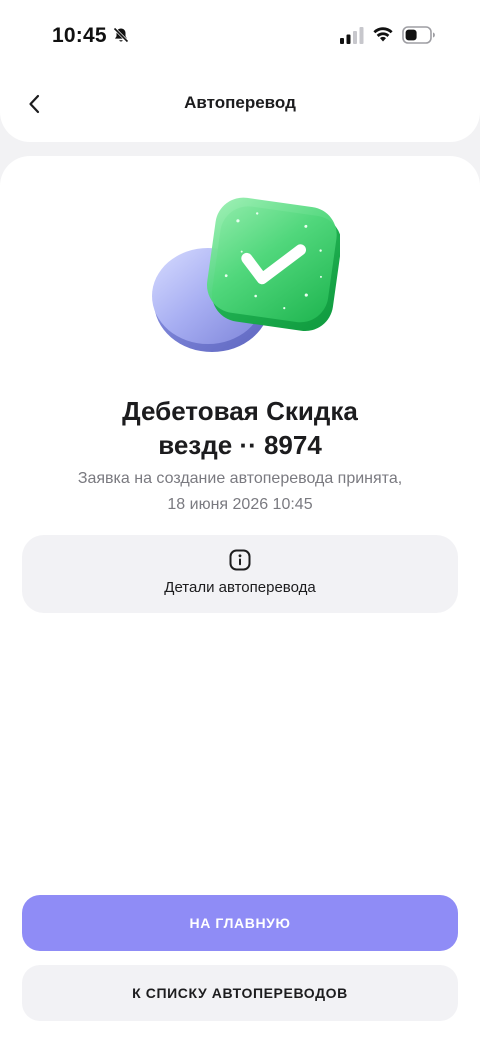 The height and width of the screenshot is (1043, 480). What do you see at coordinates (418, 35) in the screenshot?
I see `battery-icon` at bounding box center [418, 35].